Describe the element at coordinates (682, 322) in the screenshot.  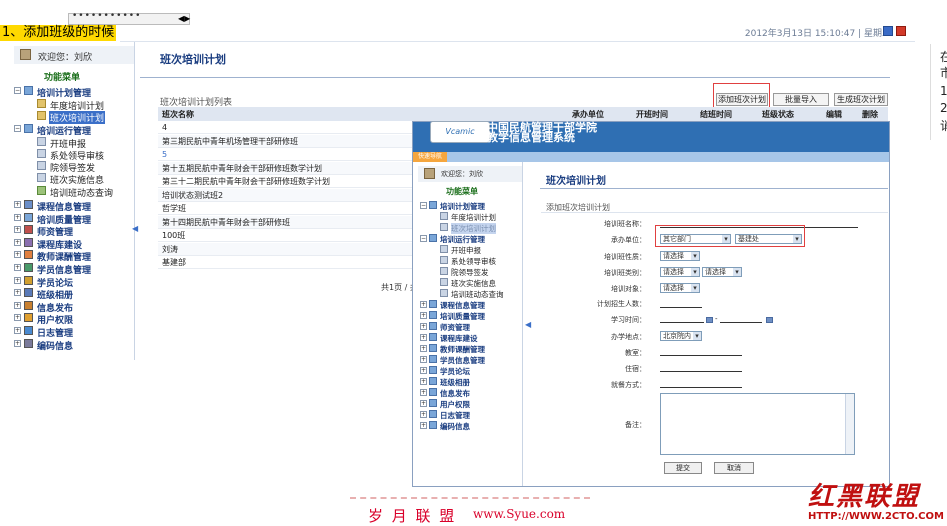
I see `study-start-input` at that location.